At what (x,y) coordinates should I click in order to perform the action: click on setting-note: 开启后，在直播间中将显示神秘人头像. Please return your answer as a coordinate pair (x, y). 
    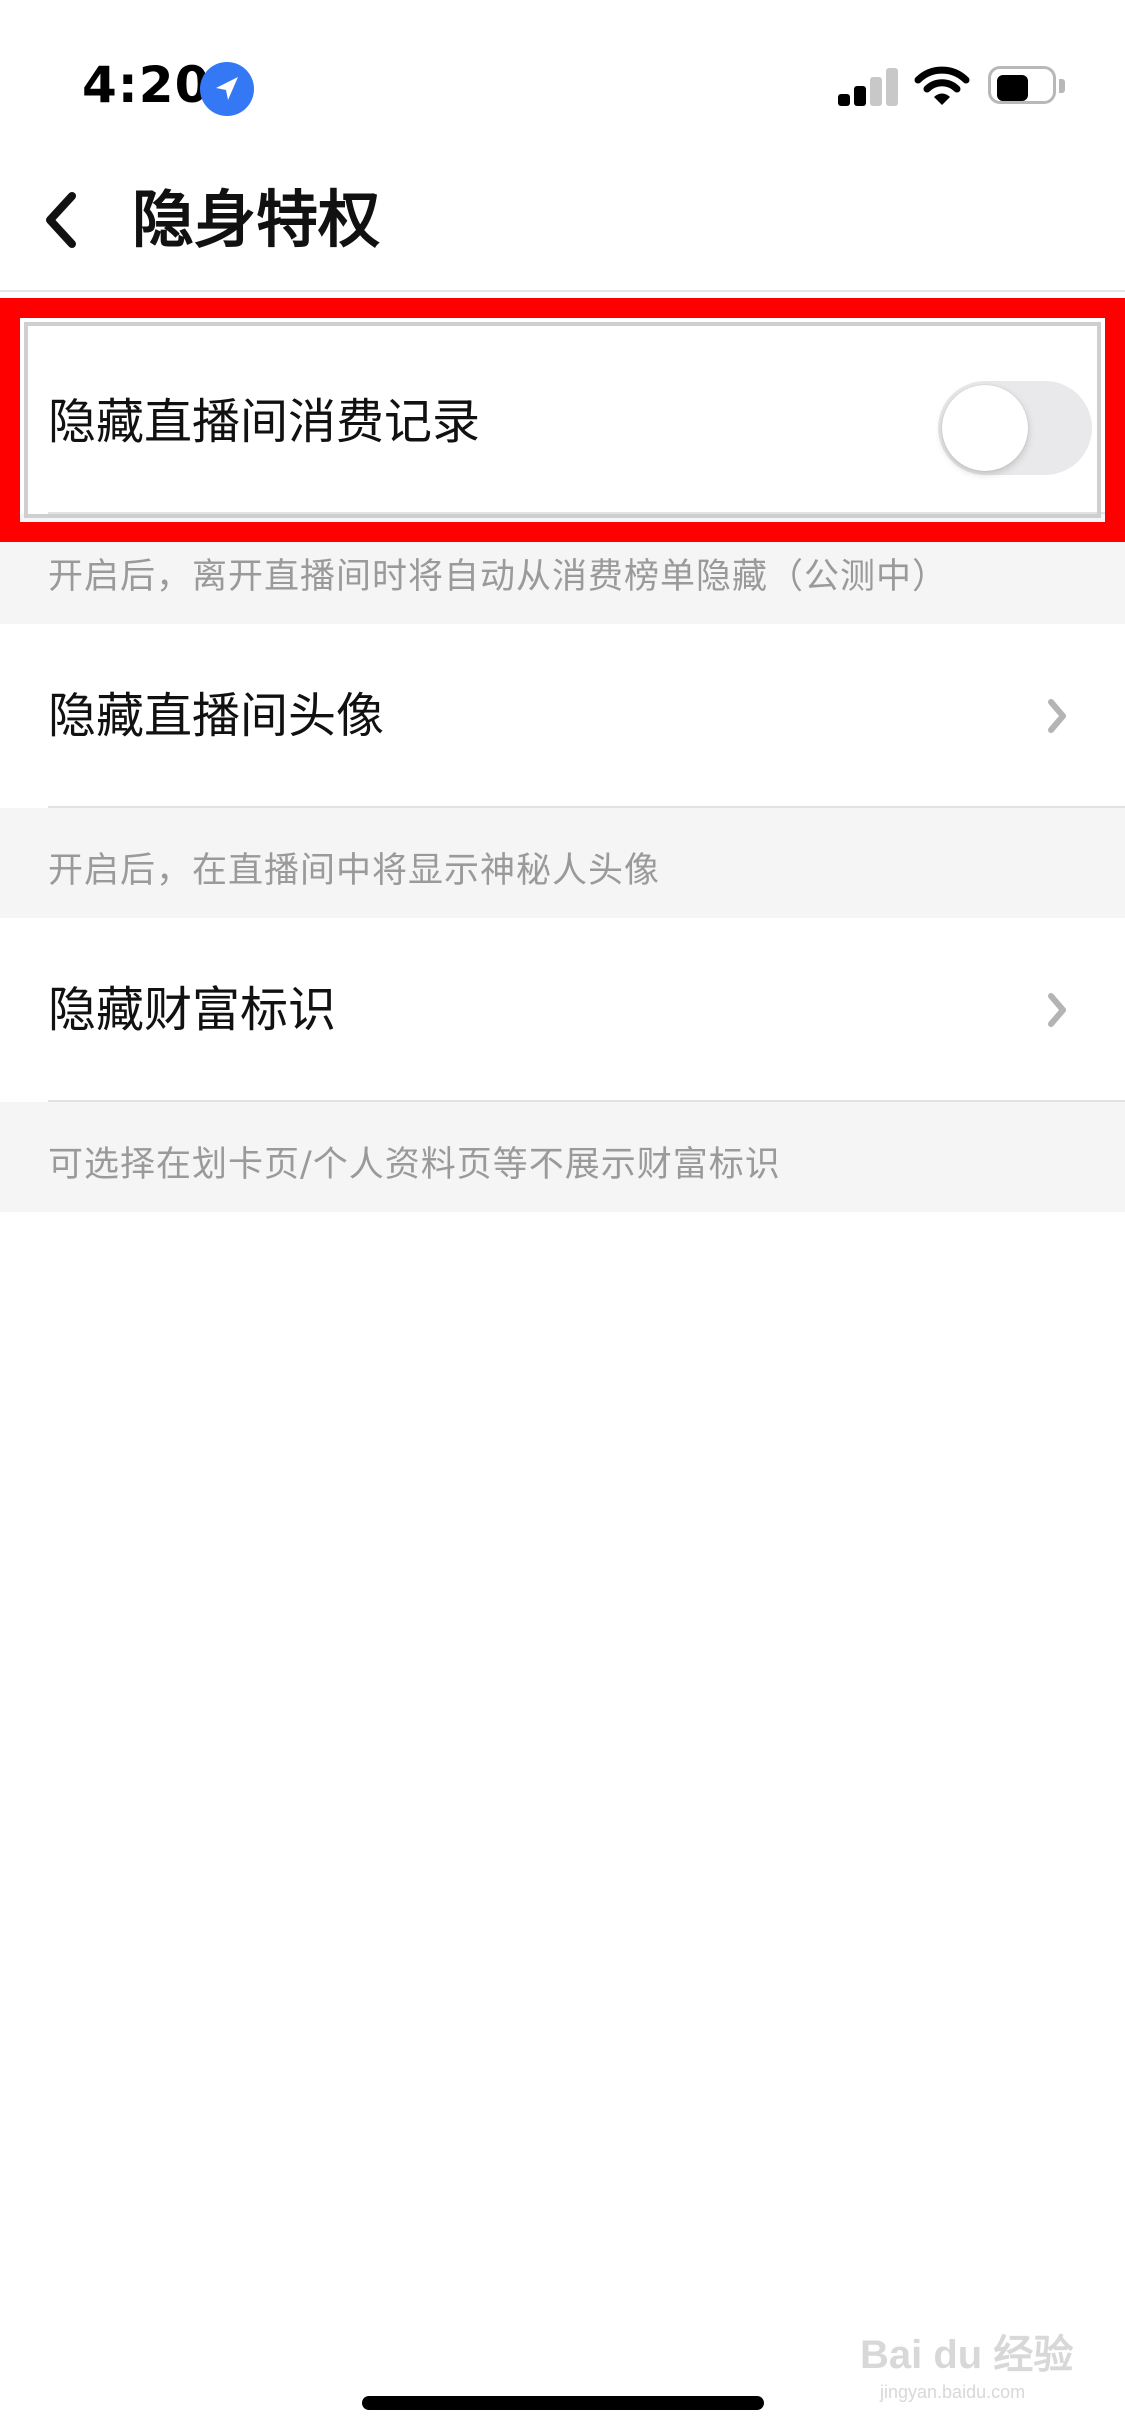
    Looking at the image, I should click on (562, 863).